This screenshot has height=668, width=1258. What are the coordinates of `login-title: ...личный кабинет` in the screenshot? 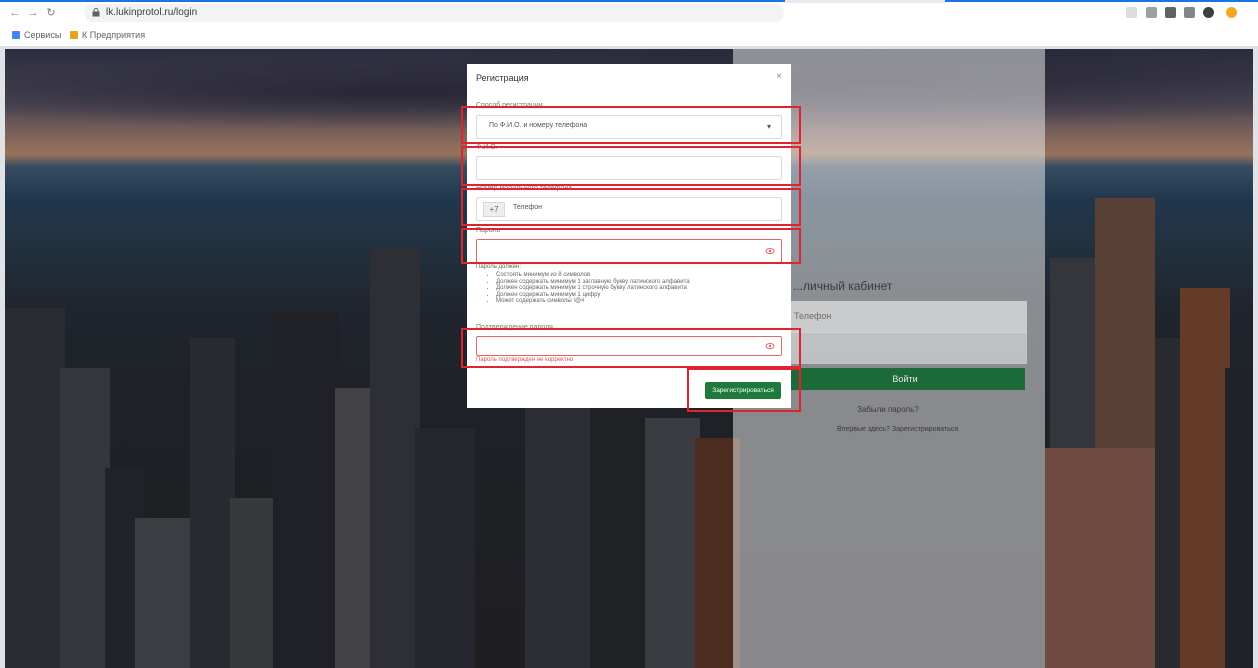 It's located at (843, 286).